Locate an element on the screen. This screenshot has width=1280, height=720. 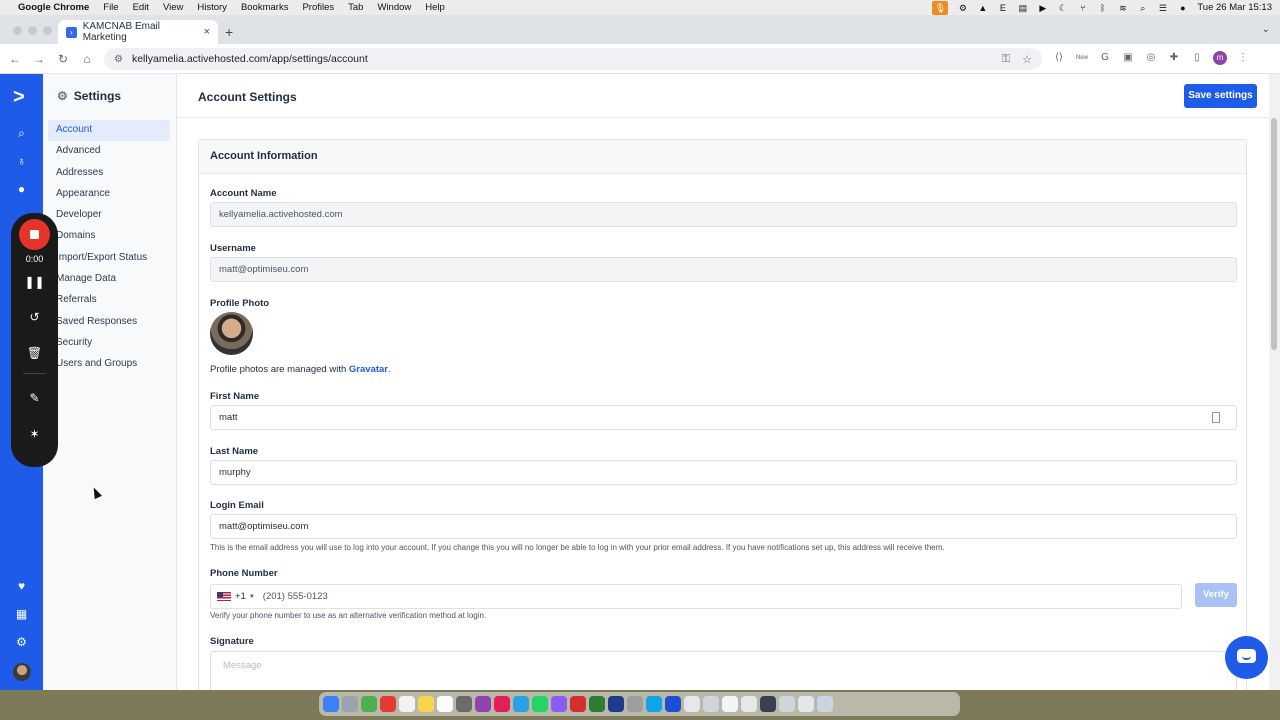
us-flag-icon is located at coordinates (224, 596).